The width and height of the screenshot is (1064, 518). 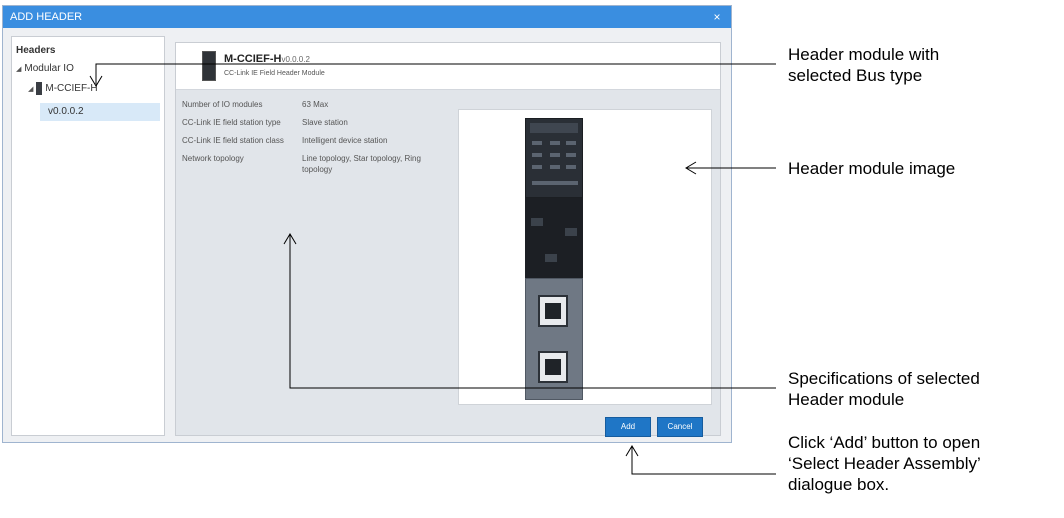 I want to click on annotation-specs: Specifications of selected Header module, so click(x=884, y=389).